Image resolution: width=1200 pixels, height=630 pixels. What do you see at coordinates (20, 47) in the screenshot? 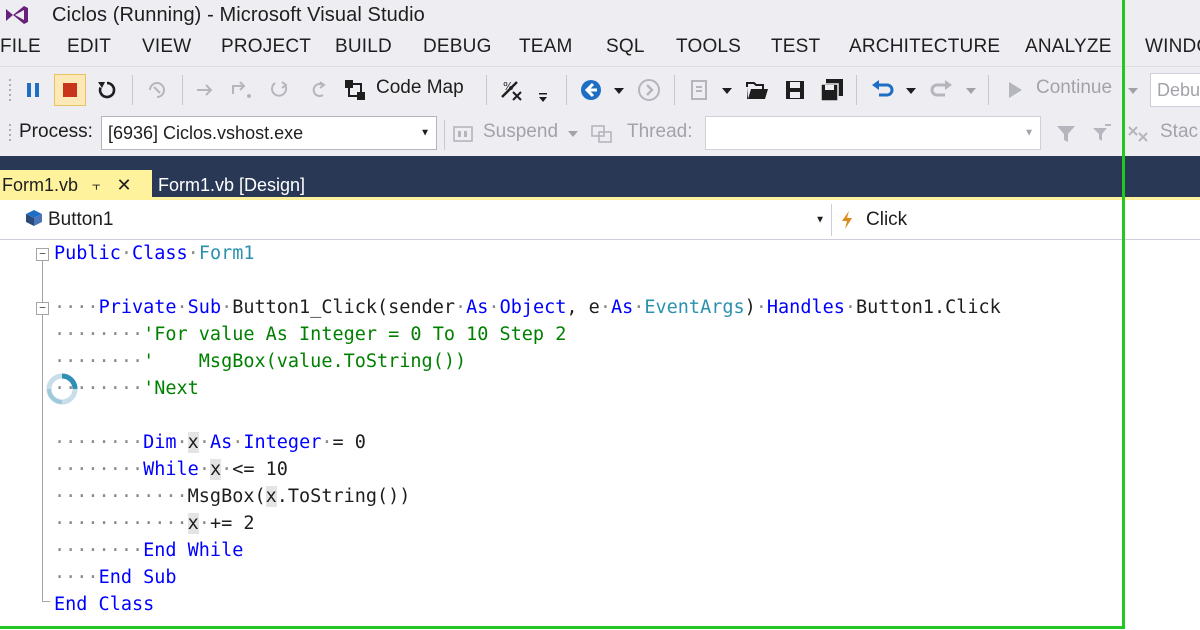
I see `menu-file: FILE` at bounding box center [20, 47].